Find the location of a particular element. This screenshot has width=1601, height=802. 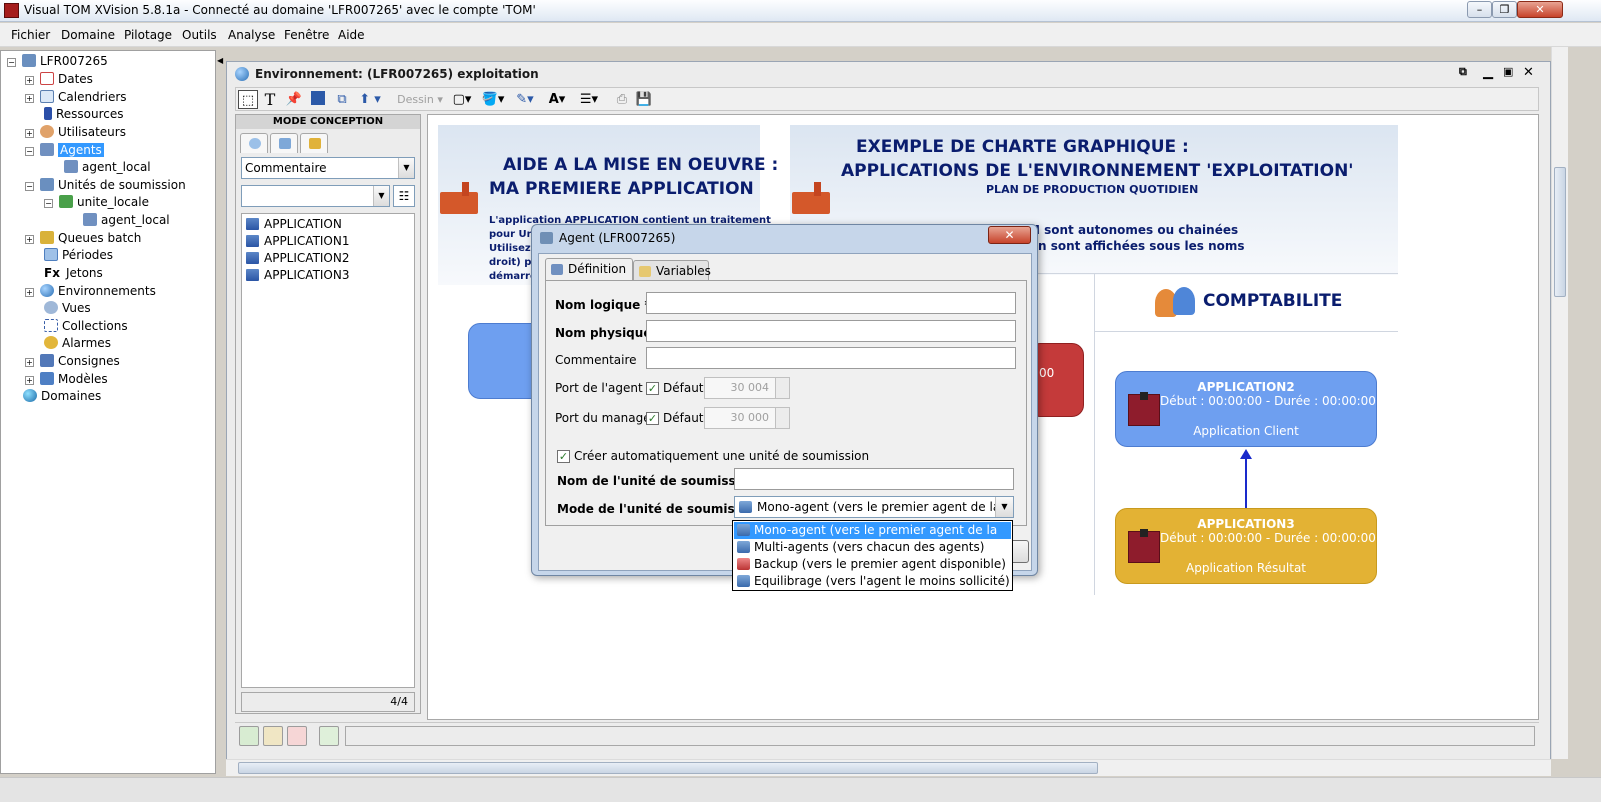

tree-item-periodes: Périodes is located at coordinates (78, 255).